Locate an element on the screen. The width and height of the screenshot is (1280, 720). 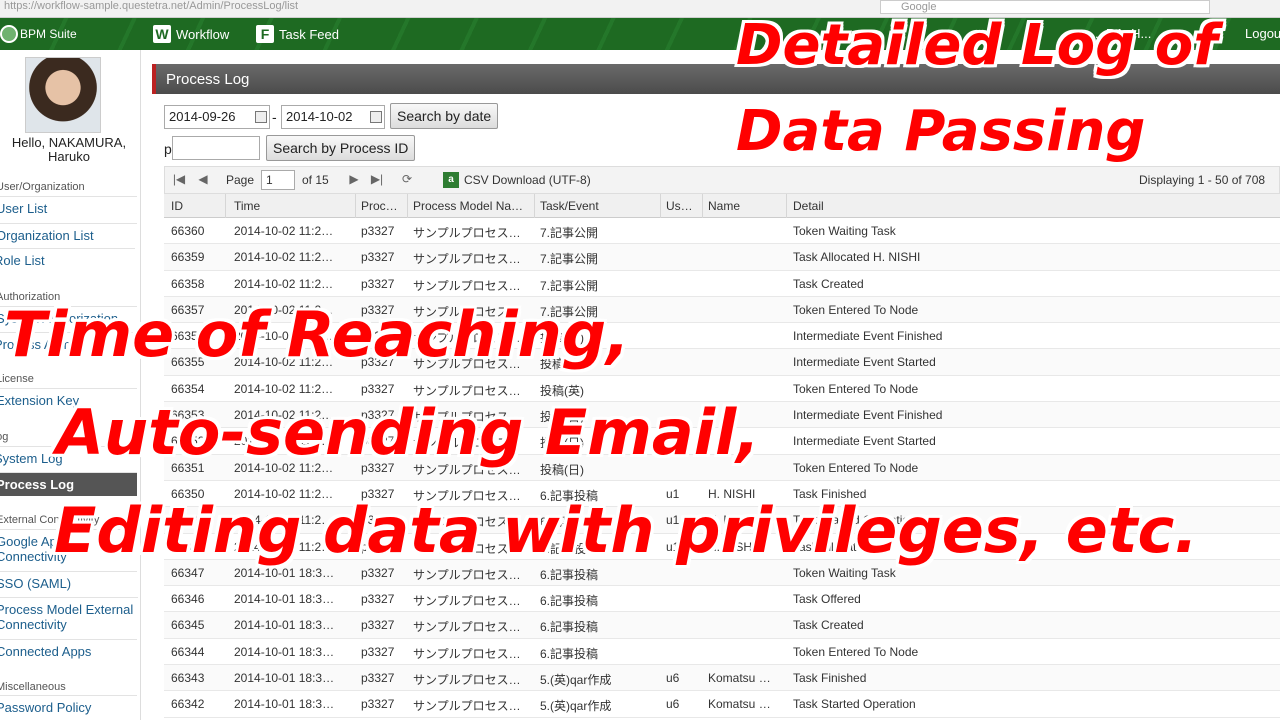
date-from-value: 2014-09-26 is located at coordinates (202, 116).